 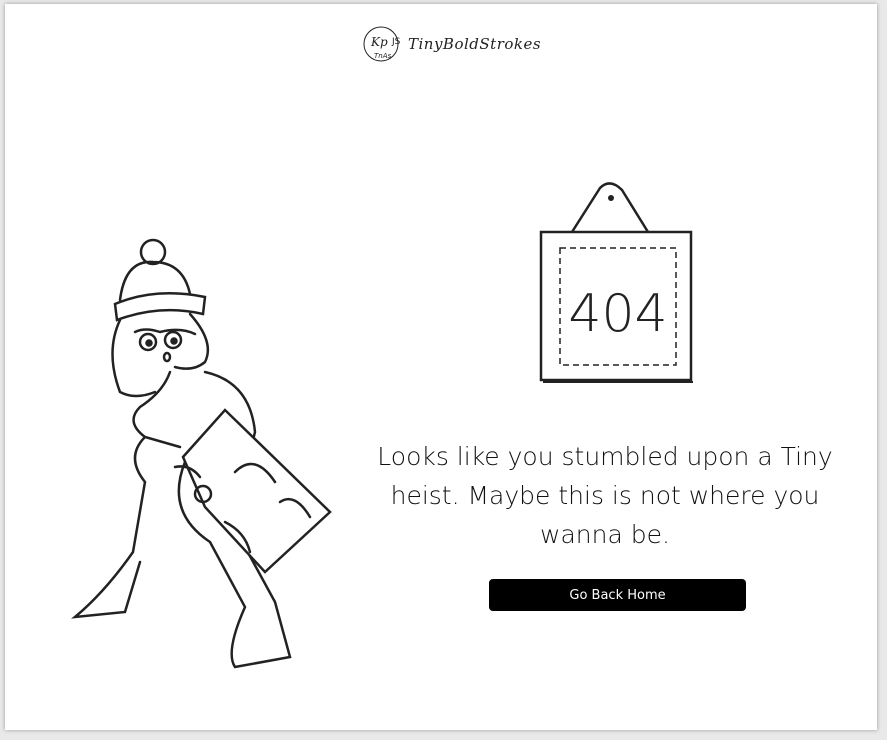 I want to click on brand-logo: Kp JS TnAs TinyBoldStrokes, so click(x=451, y=44).